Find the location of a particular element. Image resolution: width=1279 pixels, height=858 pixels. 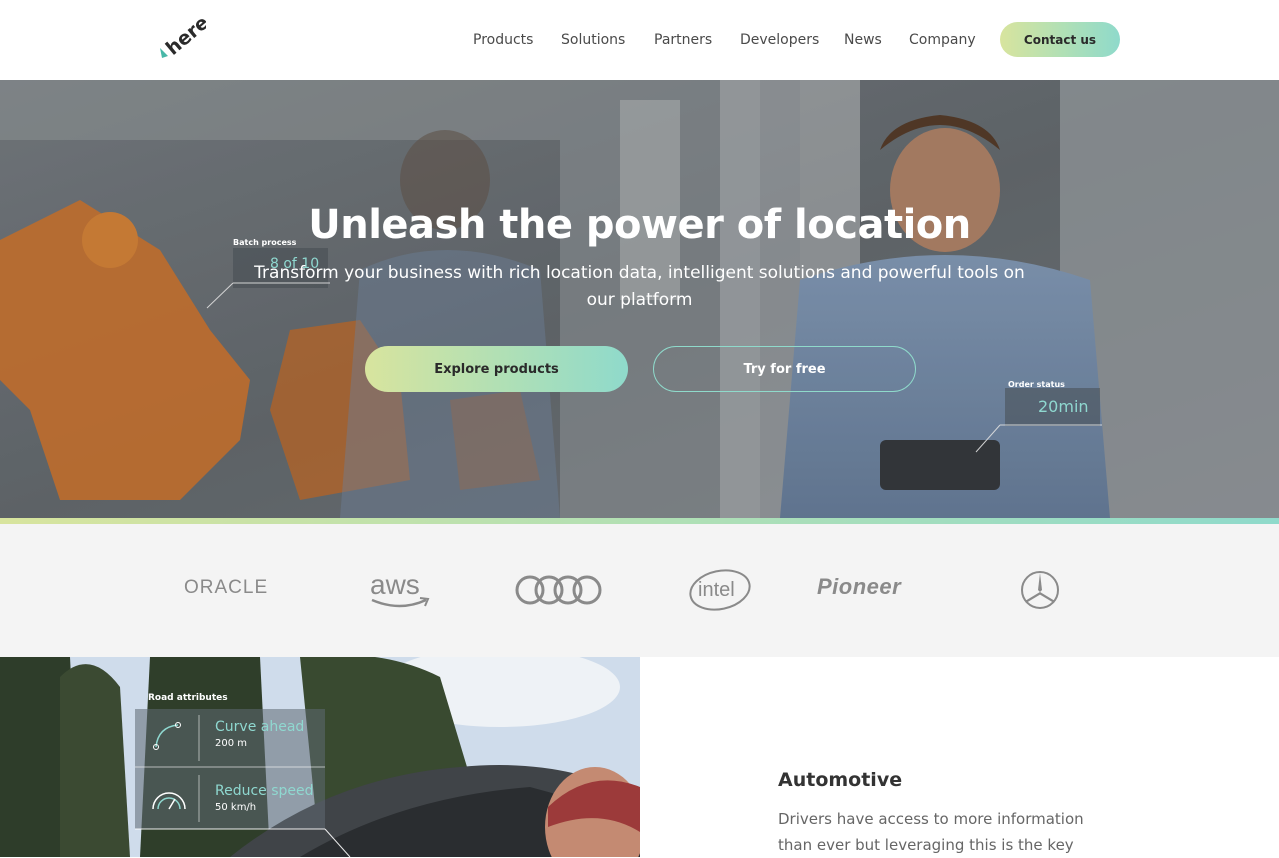

here-logo: here is located at coordinates (182, 39).